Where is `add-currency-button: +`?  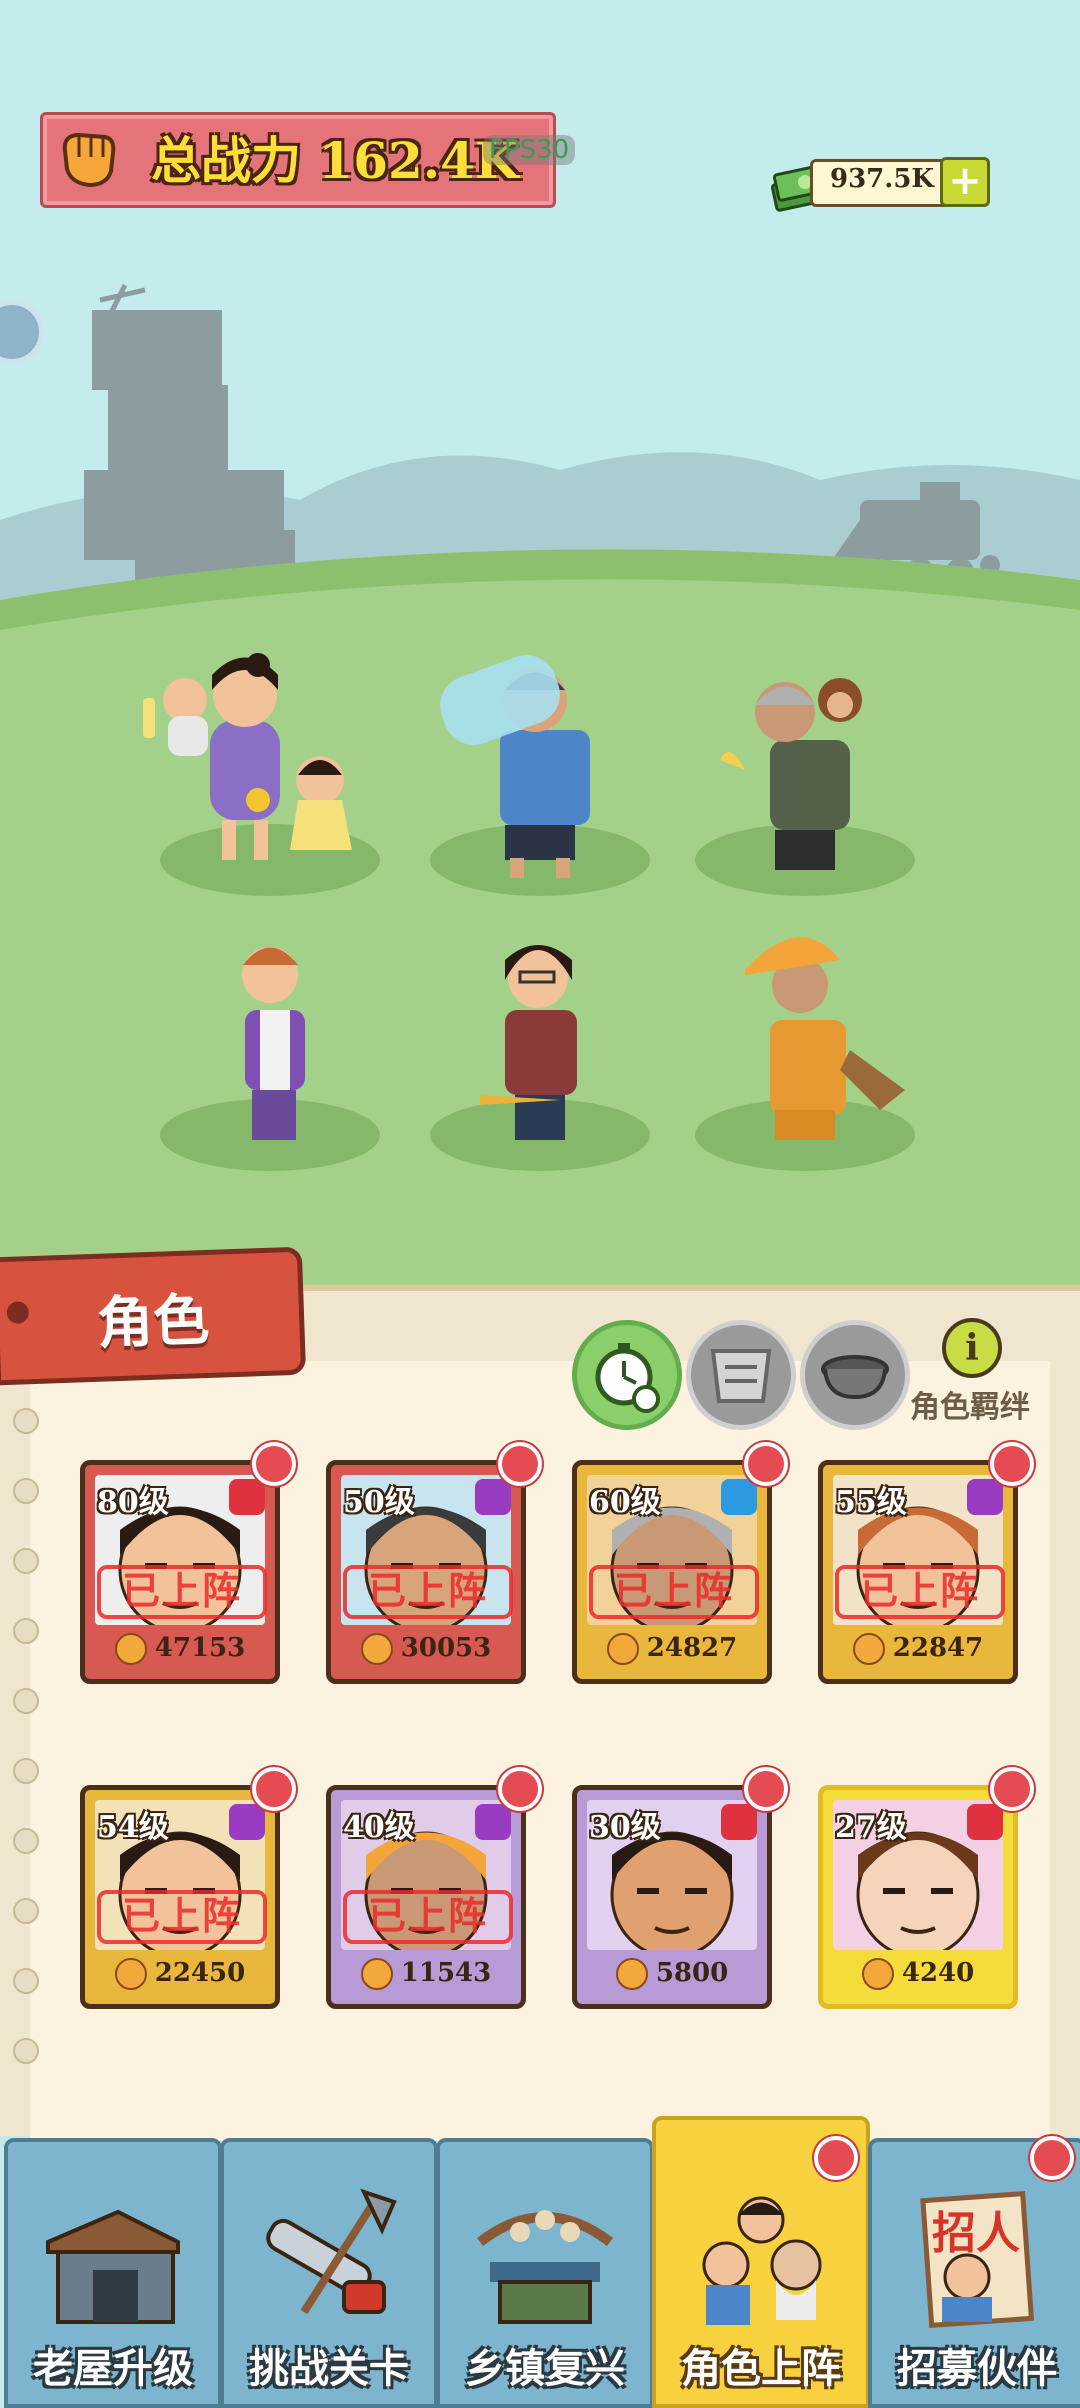 add-currency-button: + is located at coordinates (965, 182).